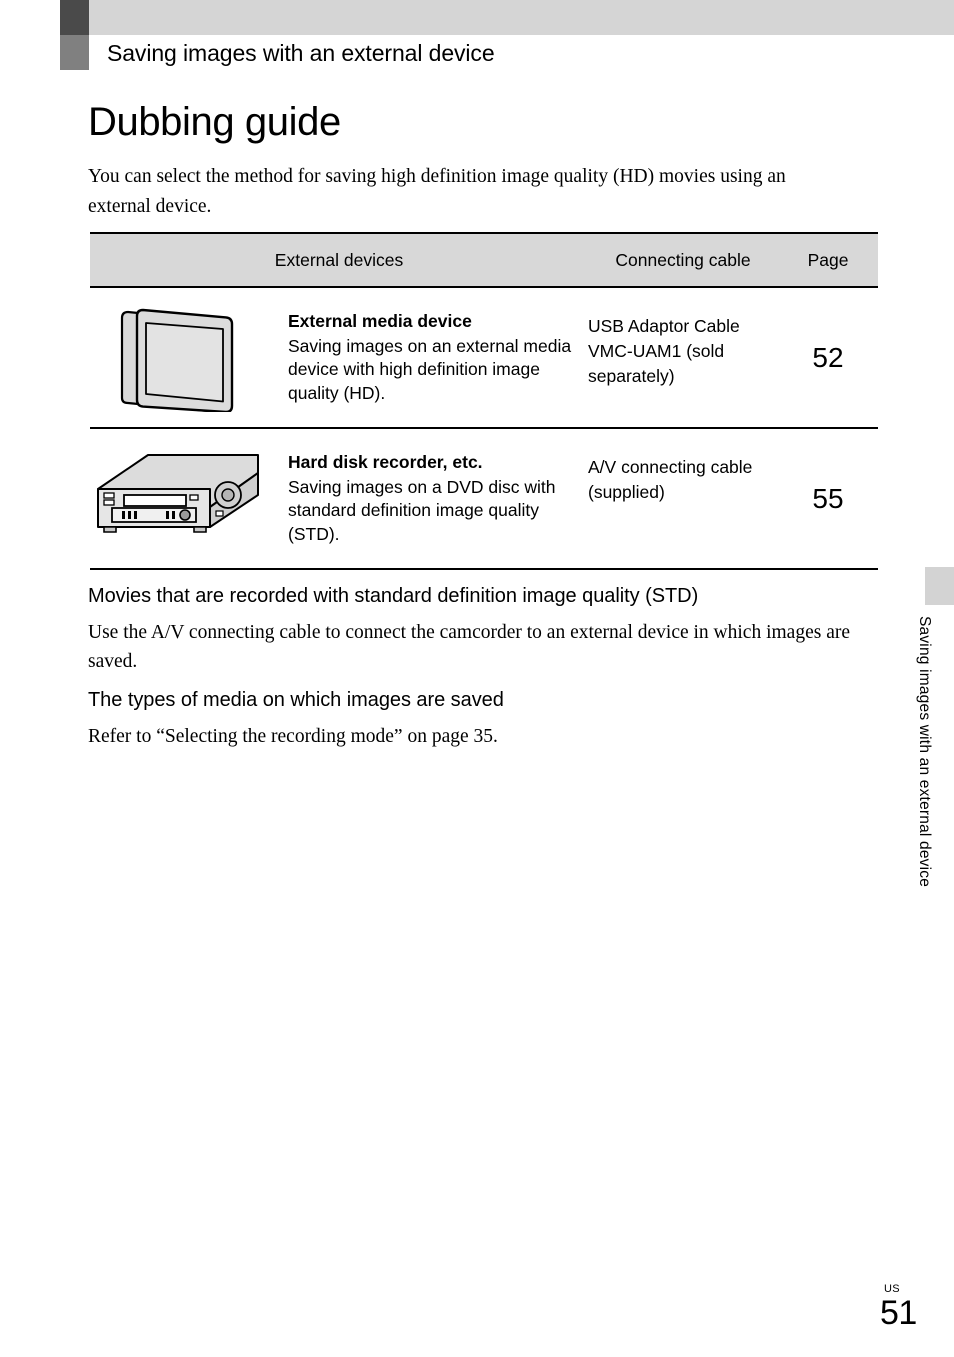 Image resolution: width=954 pixels, height=1357 pixels. I want to click on column-header-page: Page, so click(828, 260).